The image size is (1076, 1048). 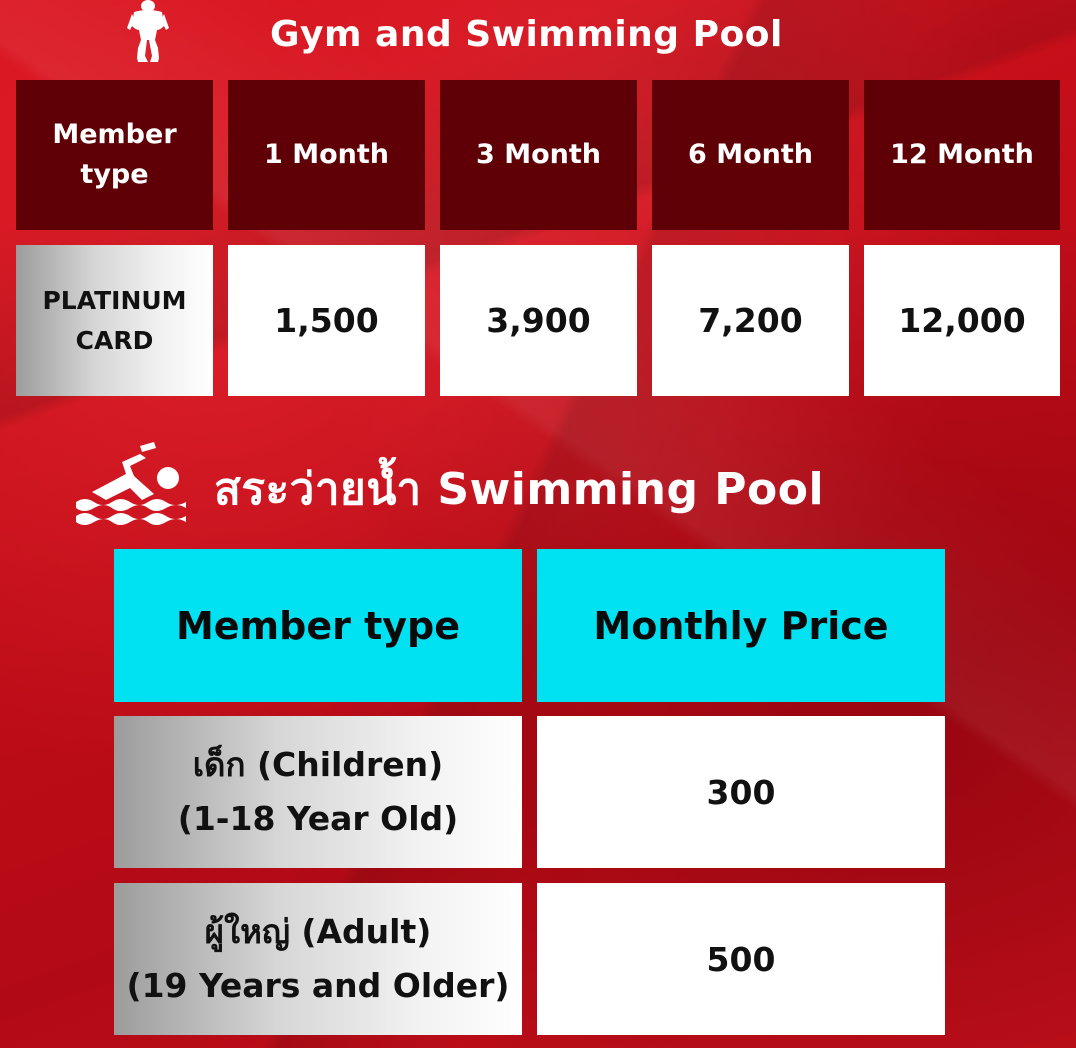 I want to click on gym-header-6-month: 6 Month, so click(x=750, y=155).